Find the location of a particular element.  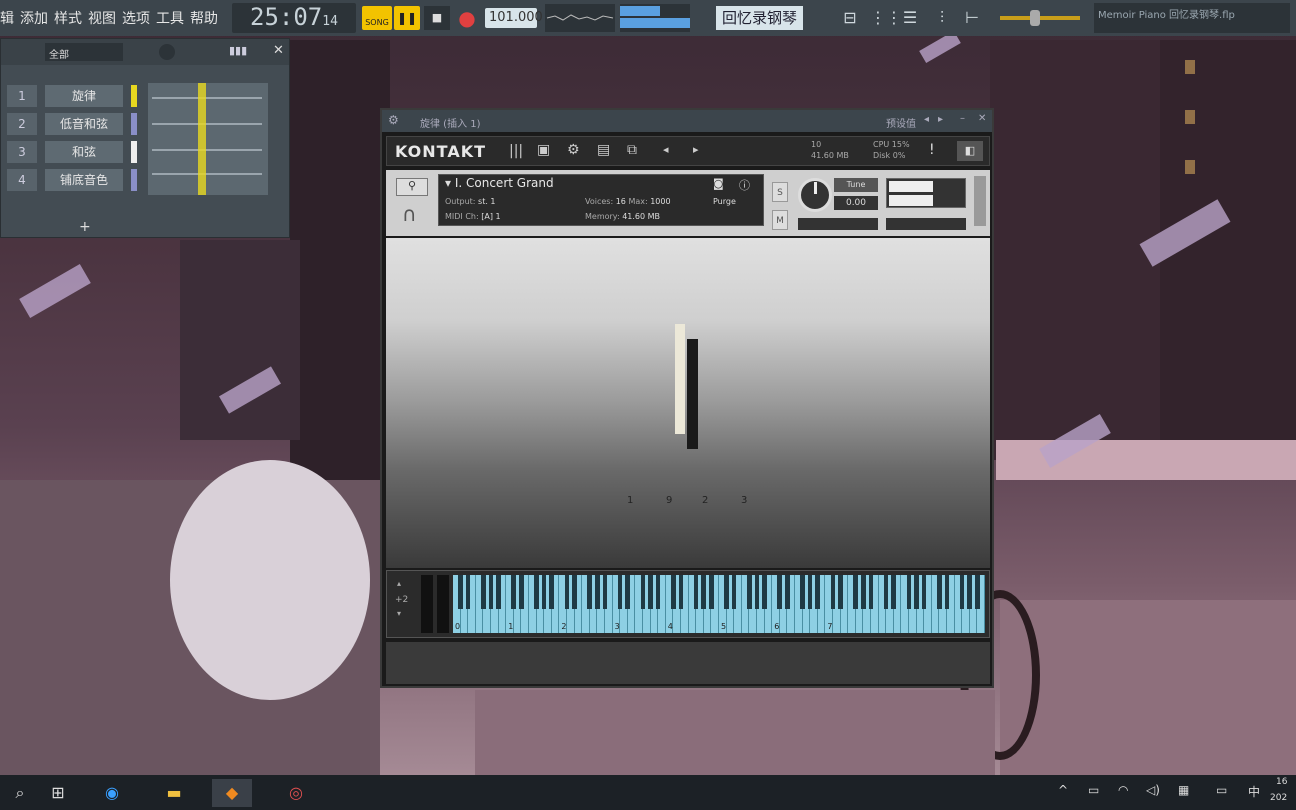

graph-icon: ▮▮▮ is located at coordinates (238, 50).